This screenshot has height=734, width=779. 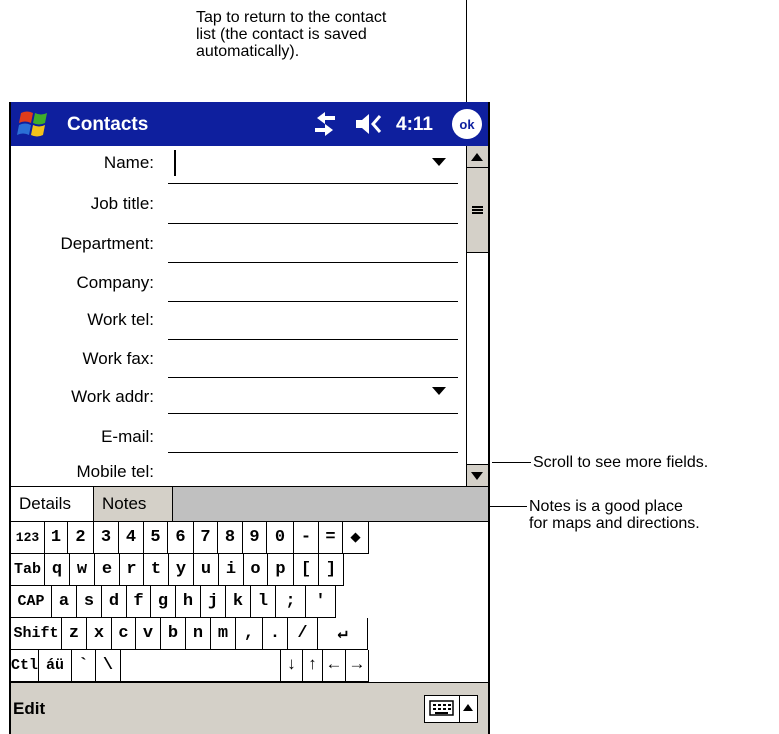 What do you see at coordinates (303, 634) in the screenshot?
I see `key-slash: /` at bounding box center [303, 634].